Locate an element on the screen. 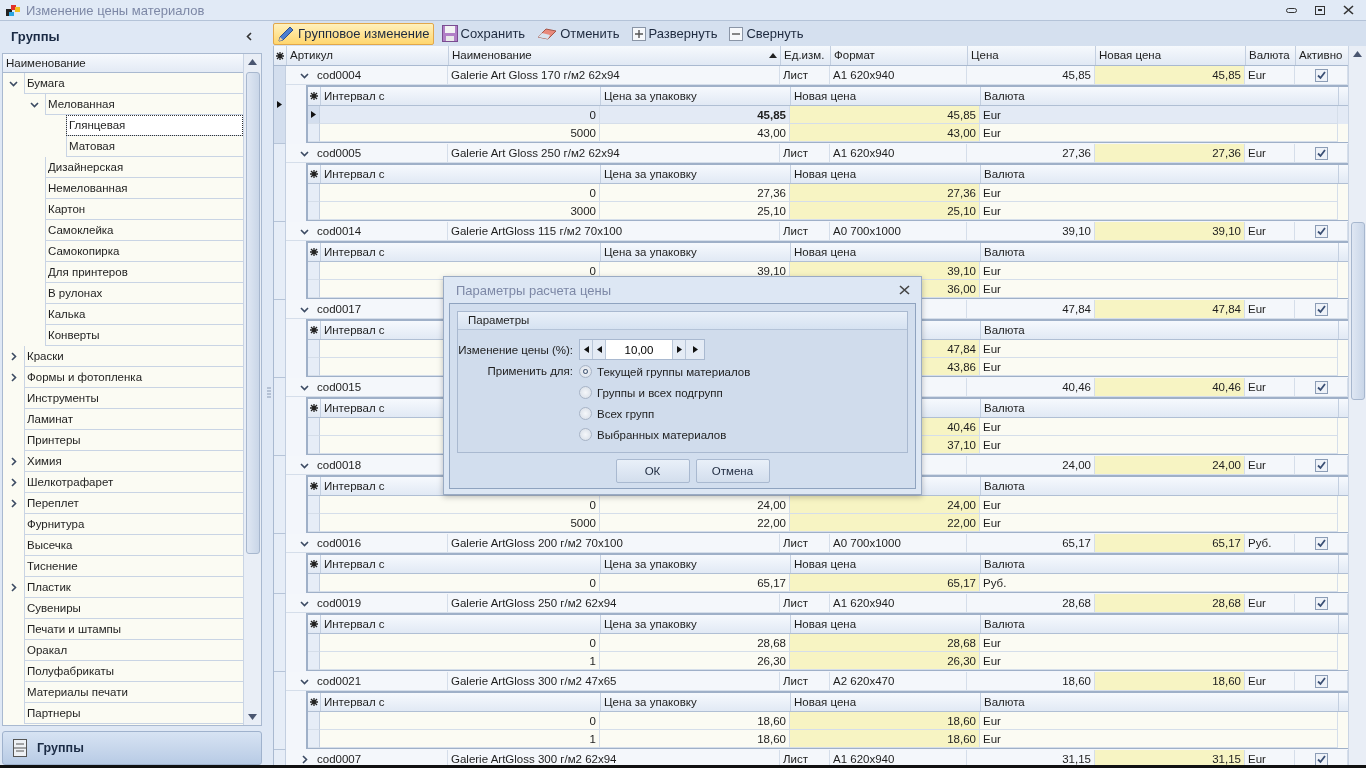 The width and height of the screenshot is (1366, 768). radio-option: Группы и всех подгрупп is located at coordinates (665, 392).